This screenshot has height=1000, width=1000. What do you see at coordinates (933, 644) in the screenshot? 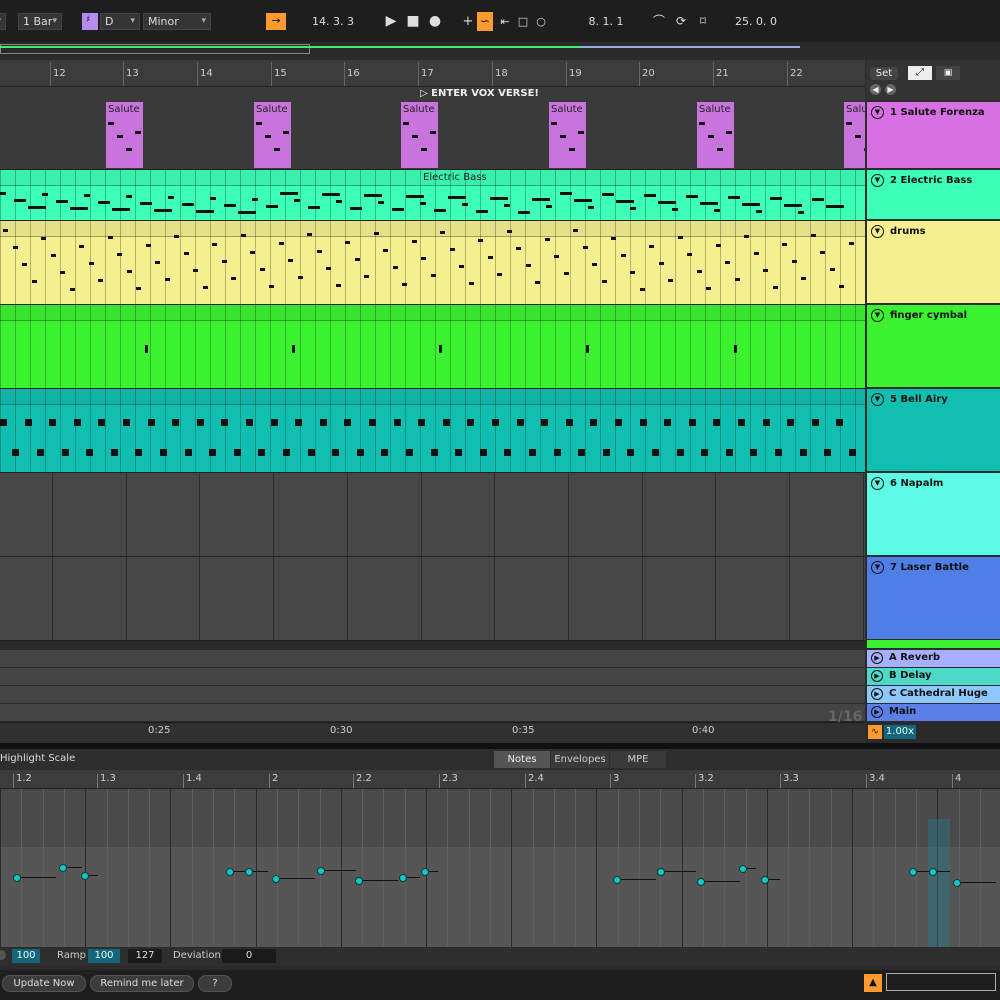
I see `audio-track-header` at bounding box center [933, 644].